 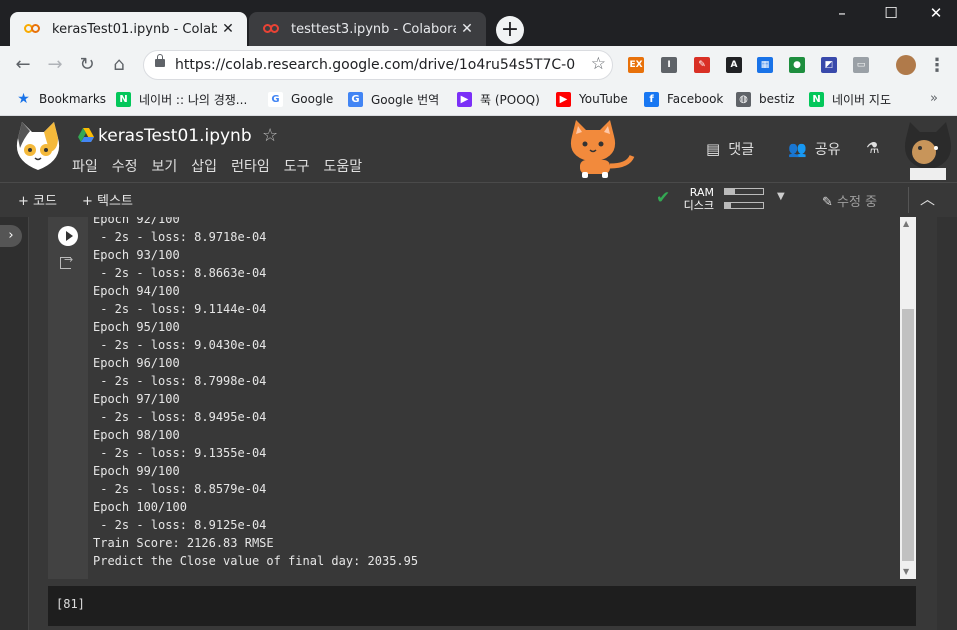 I want to click on translate-icon: G, so click(x=355, y=99).